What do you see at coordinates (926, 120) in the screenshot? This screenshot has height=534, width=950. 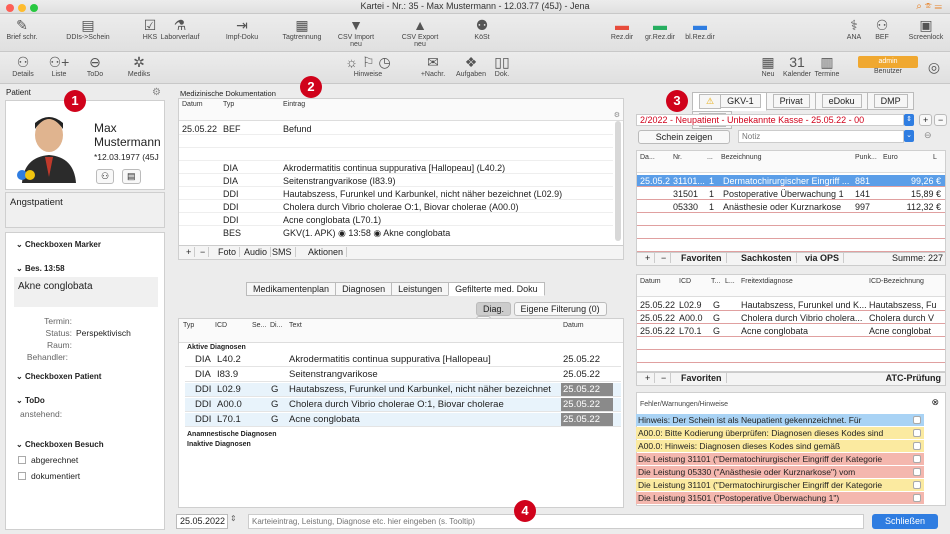 I see `add-schein-button: +` at bounding box center [926, 120].